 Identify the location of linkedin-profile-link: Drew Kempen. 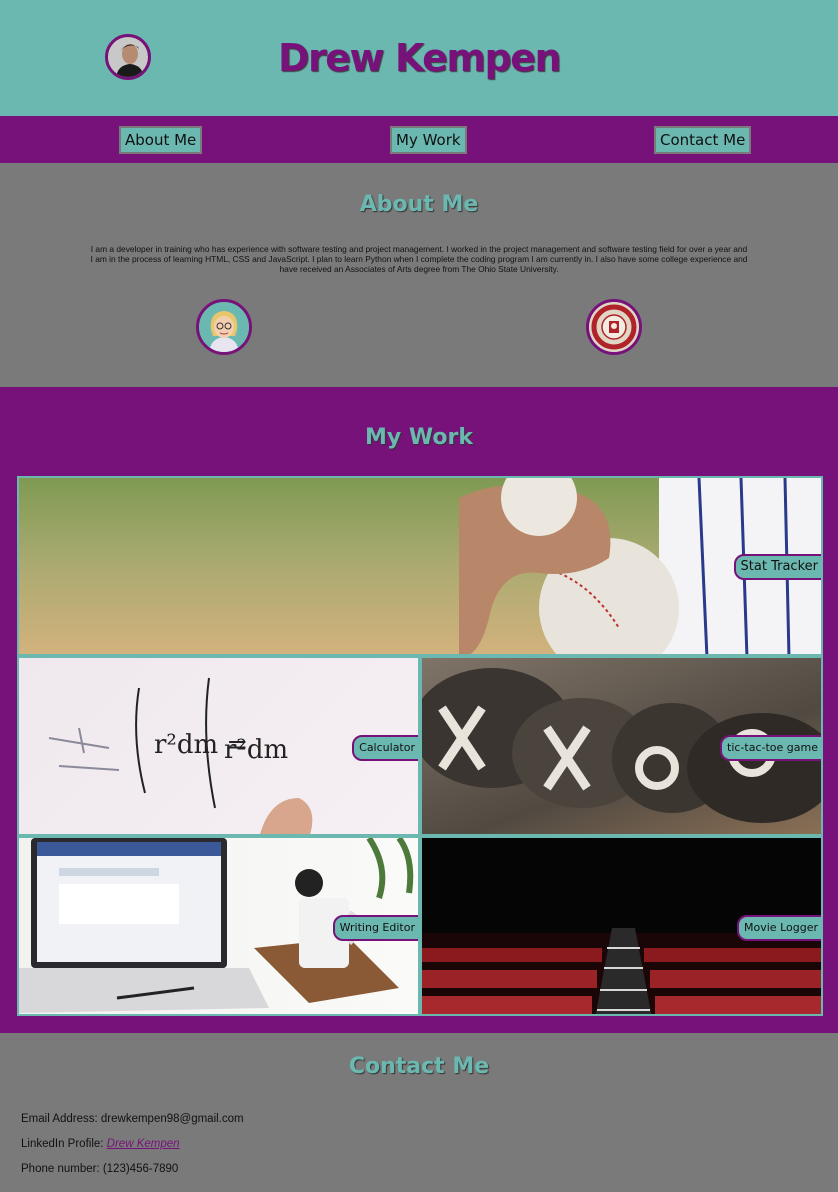
(143, 1144).